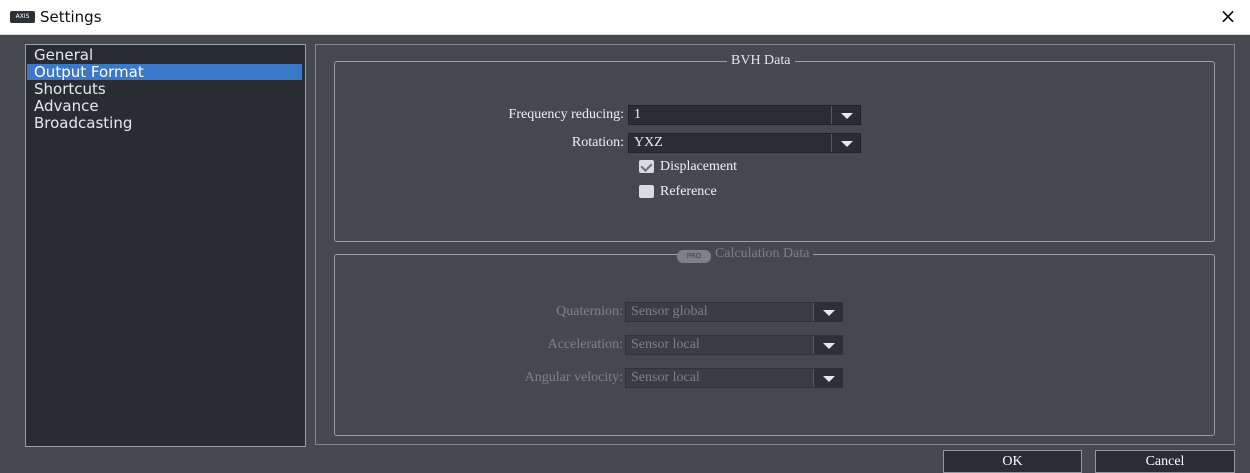  What do you see at coordinates (164, 89) in the screenshot?
I see `sidebar-item-shortcuts: Shortcuts` at bounding box center [164, 89].